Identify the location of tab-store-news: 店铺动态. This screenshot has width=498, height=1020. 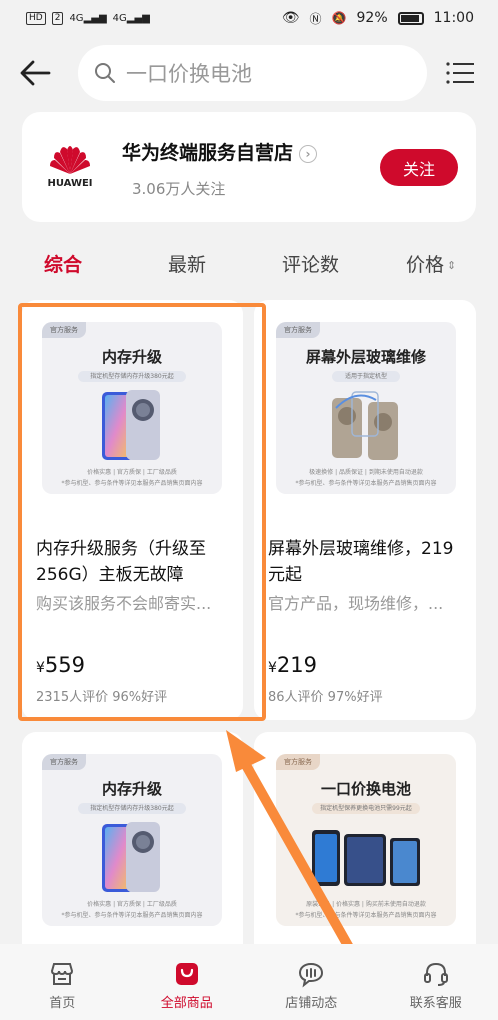
(311, 982).